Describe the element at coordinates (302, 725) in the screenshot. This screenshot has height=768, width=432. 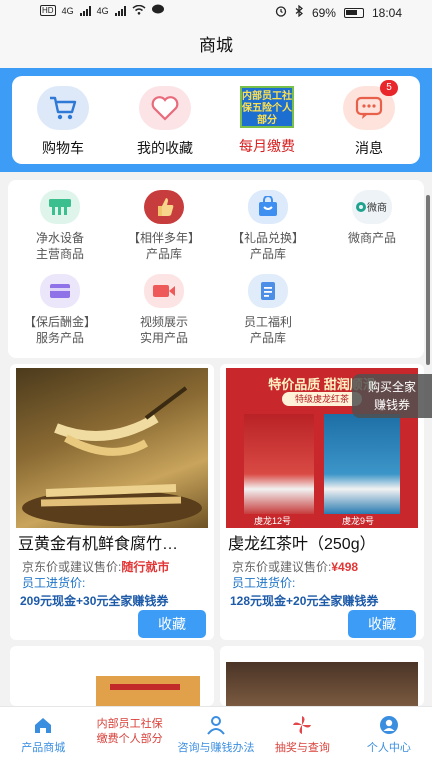
I see `pinwheel-icon` at that location.